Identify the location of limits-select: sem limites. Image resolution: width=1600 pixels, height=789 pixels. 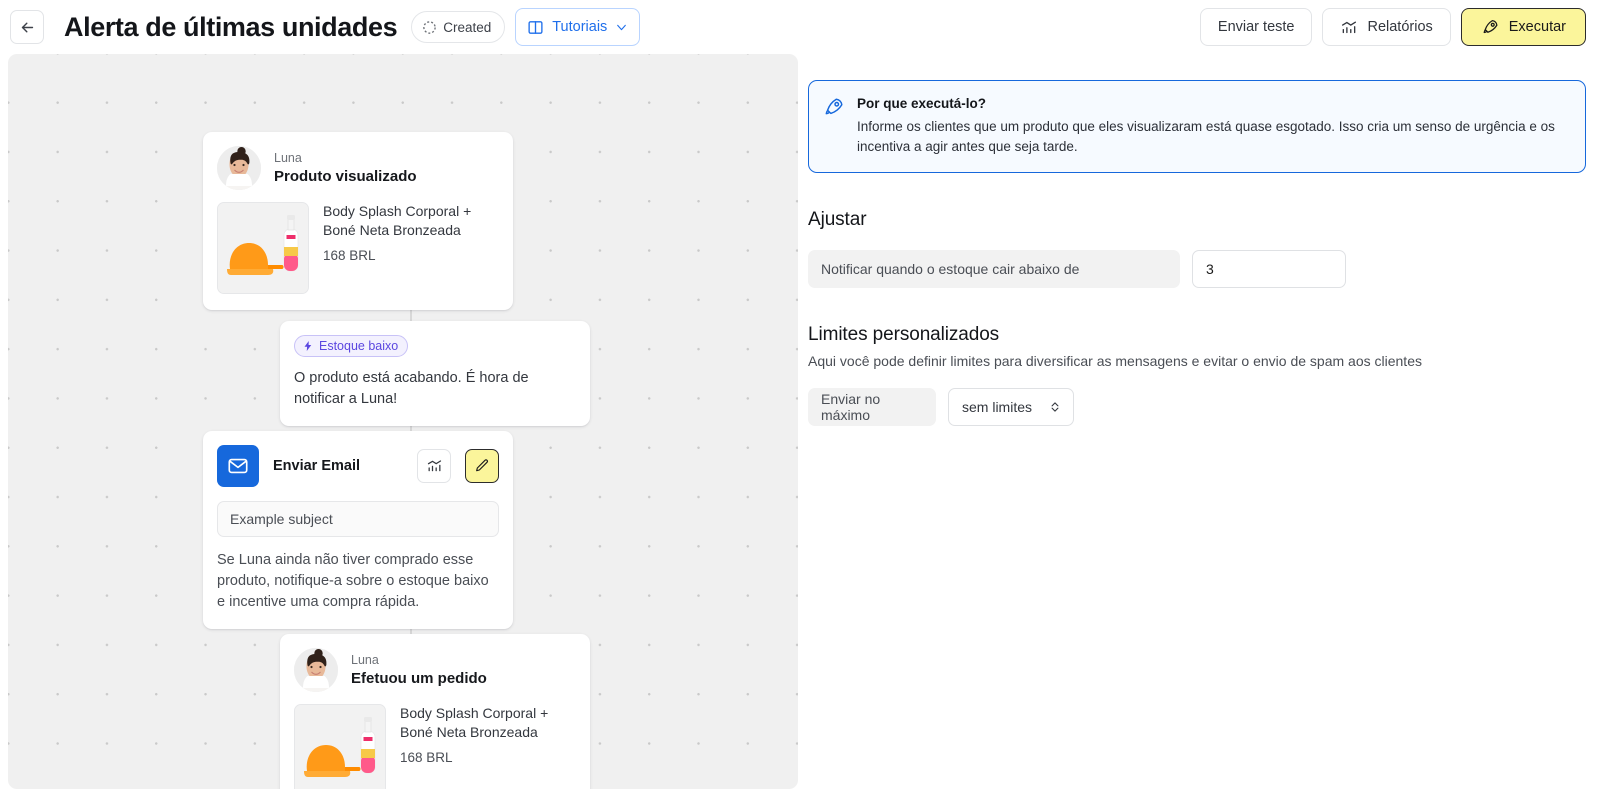
(1011, 407).